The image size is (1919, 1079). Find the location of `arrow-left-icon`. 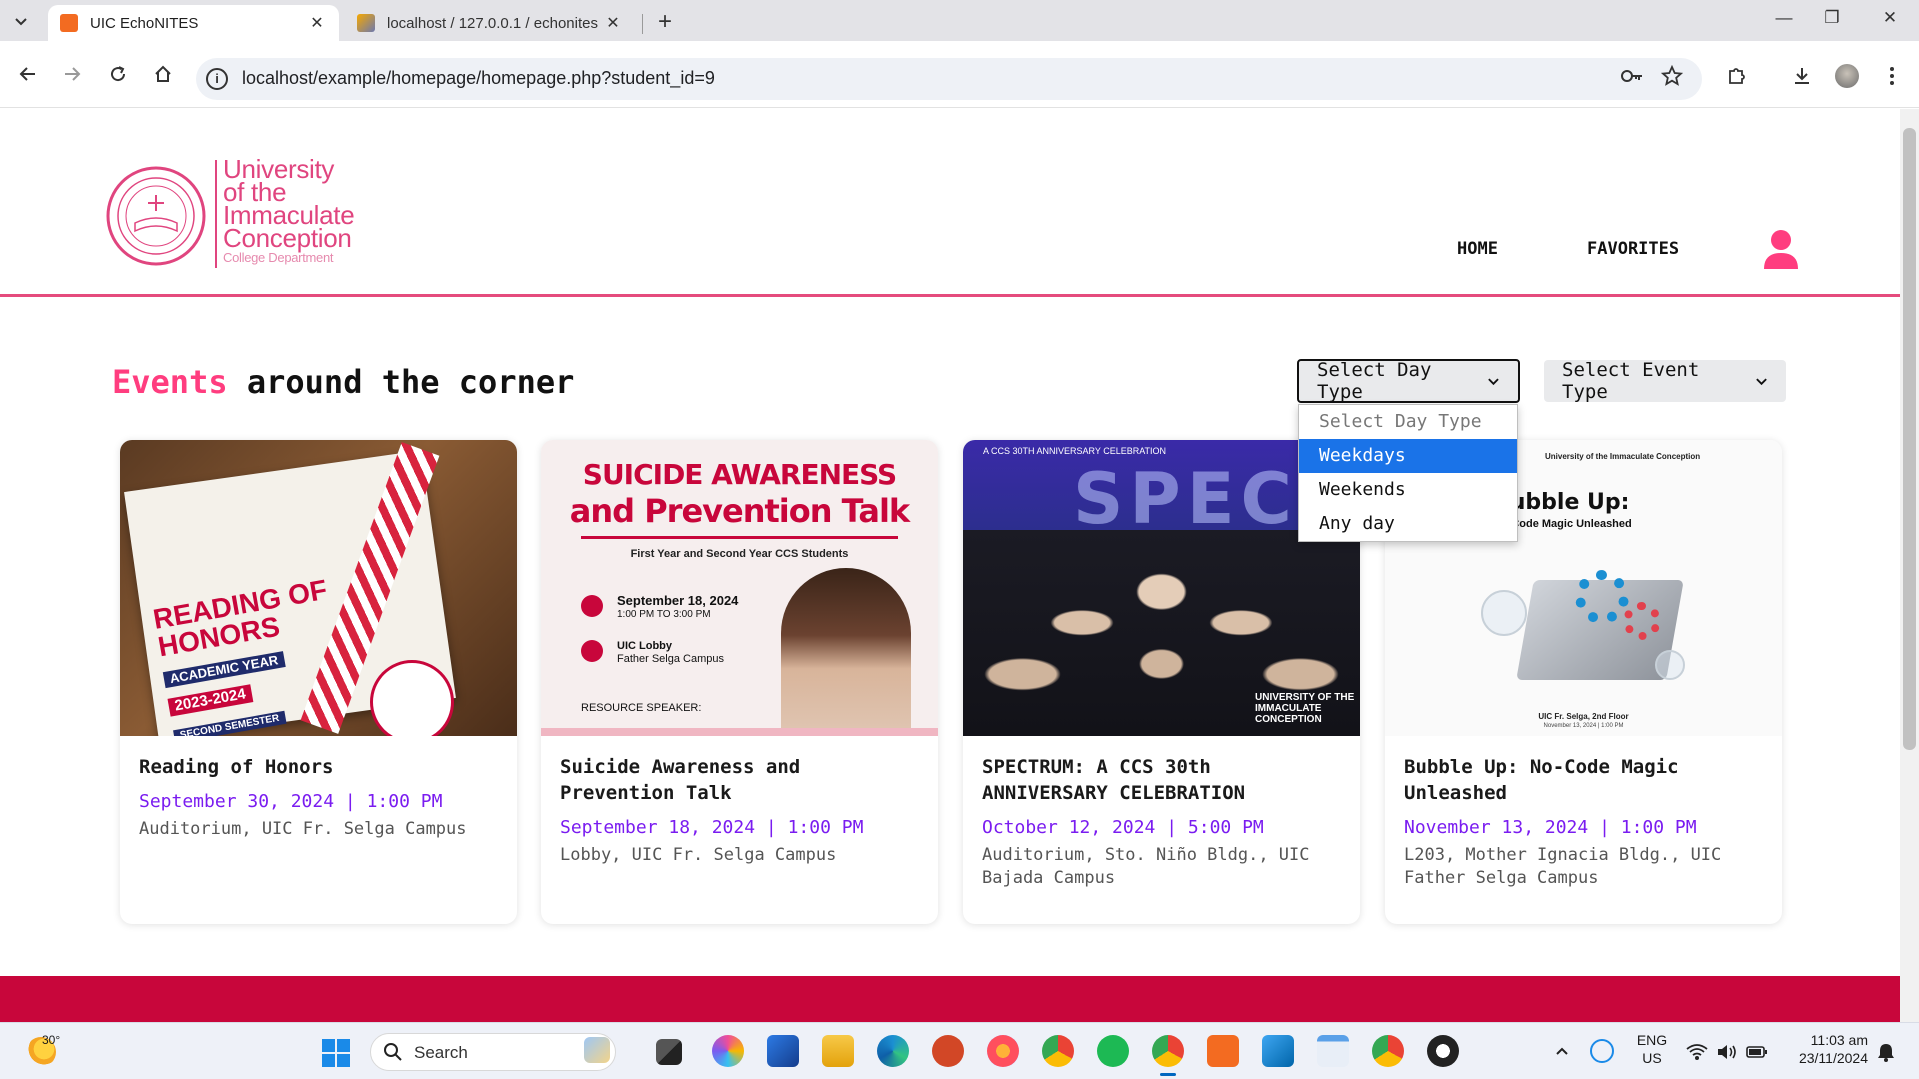

arrow-left-icon is located at coordinates (27, 74).